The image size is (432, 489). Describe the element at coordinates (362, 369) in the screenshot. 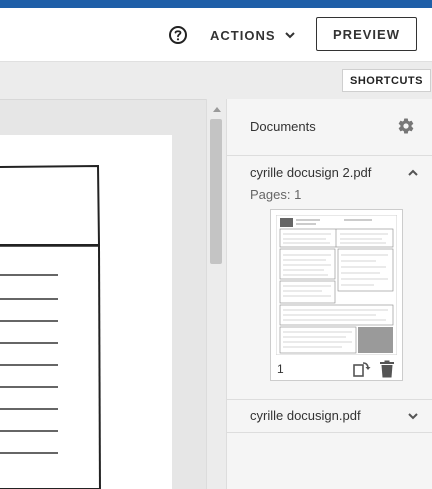

I see `rotate-icon` at that location.